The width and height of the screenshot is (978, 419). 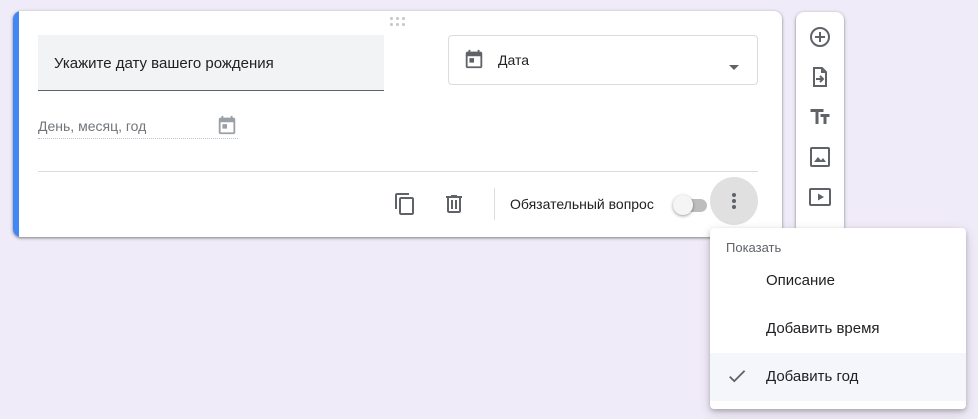 I want to click on menu-item-add-year: Добавить год, so click(x=838, y=377).